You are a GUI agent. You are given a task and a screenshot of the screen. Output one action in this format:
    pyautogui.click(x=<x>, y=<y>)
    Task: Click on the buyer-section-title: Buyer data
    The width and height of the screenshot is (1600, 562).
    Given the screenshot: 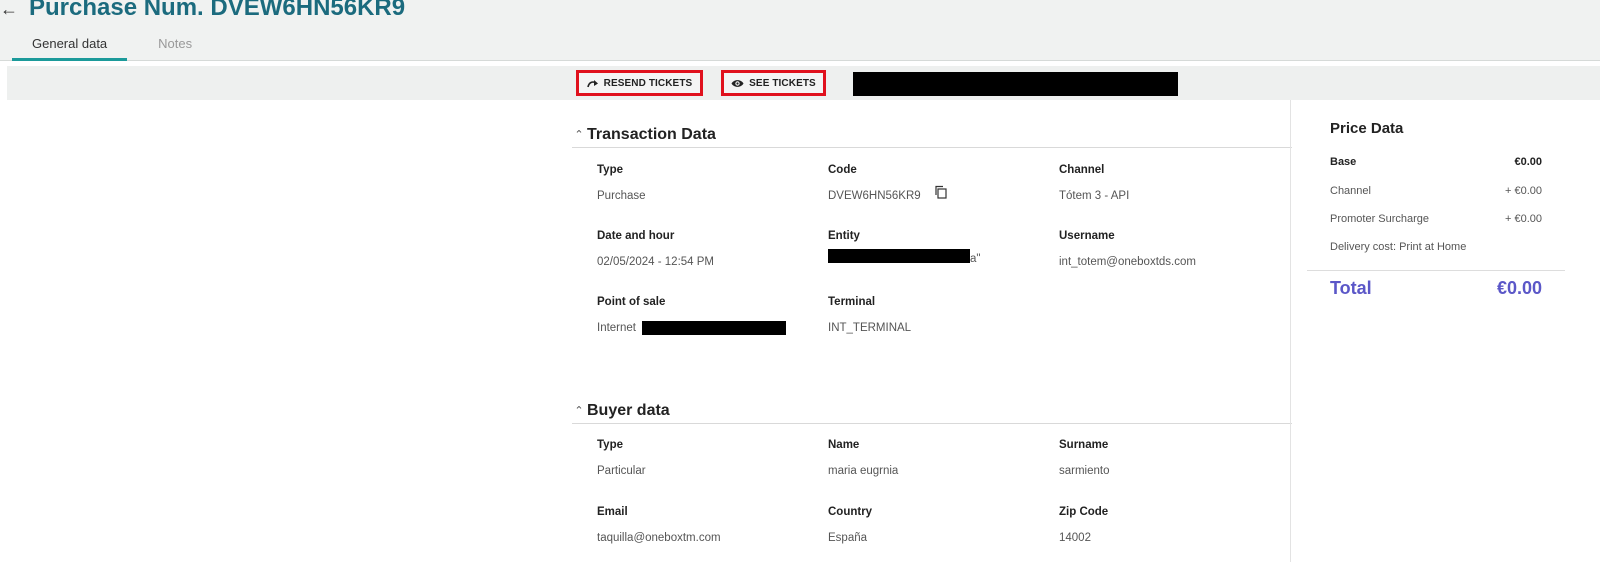 What is the action you would take?
    pyautogui.click(x=628, y=410)
    